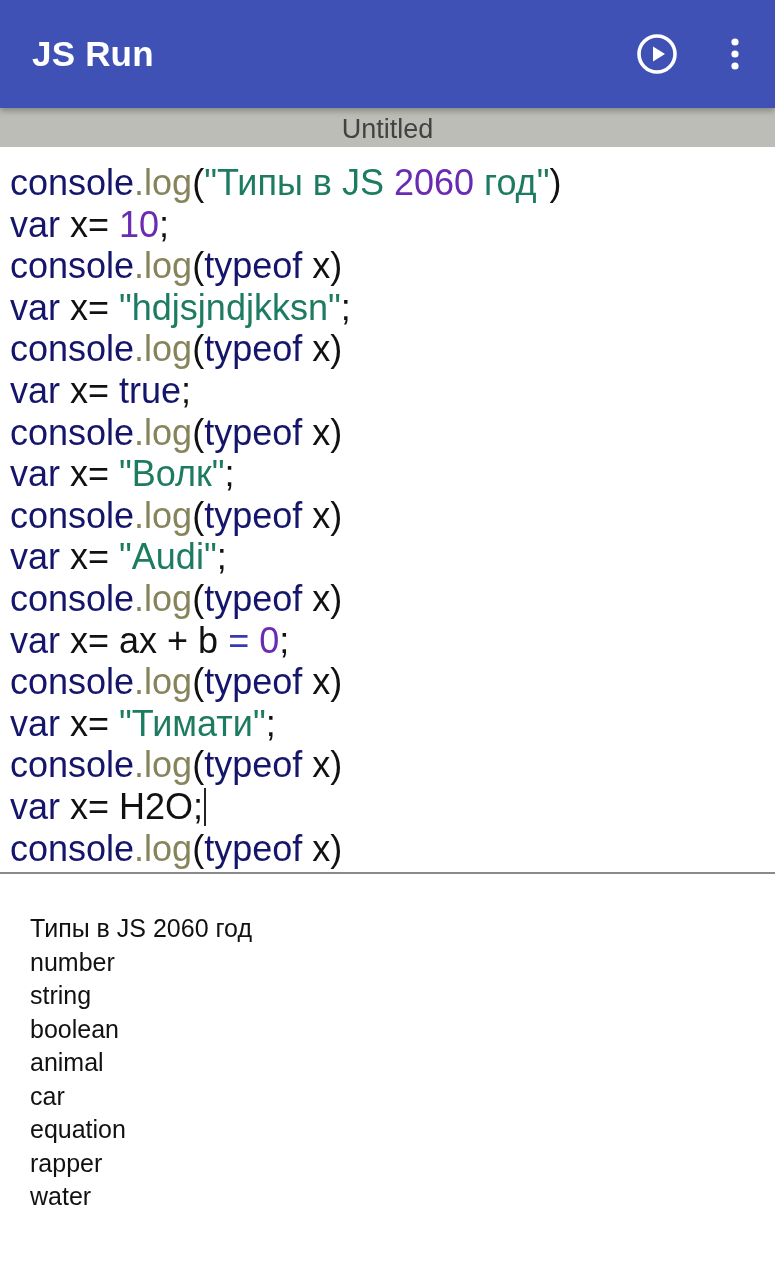 Image resolution: width=775 pixels, height=1280 pixels. What do you see at coordinates (150, 640) in the screenshot?
I see `code-line: var x= ax + b = 0;` at bounding box center [150, 640].